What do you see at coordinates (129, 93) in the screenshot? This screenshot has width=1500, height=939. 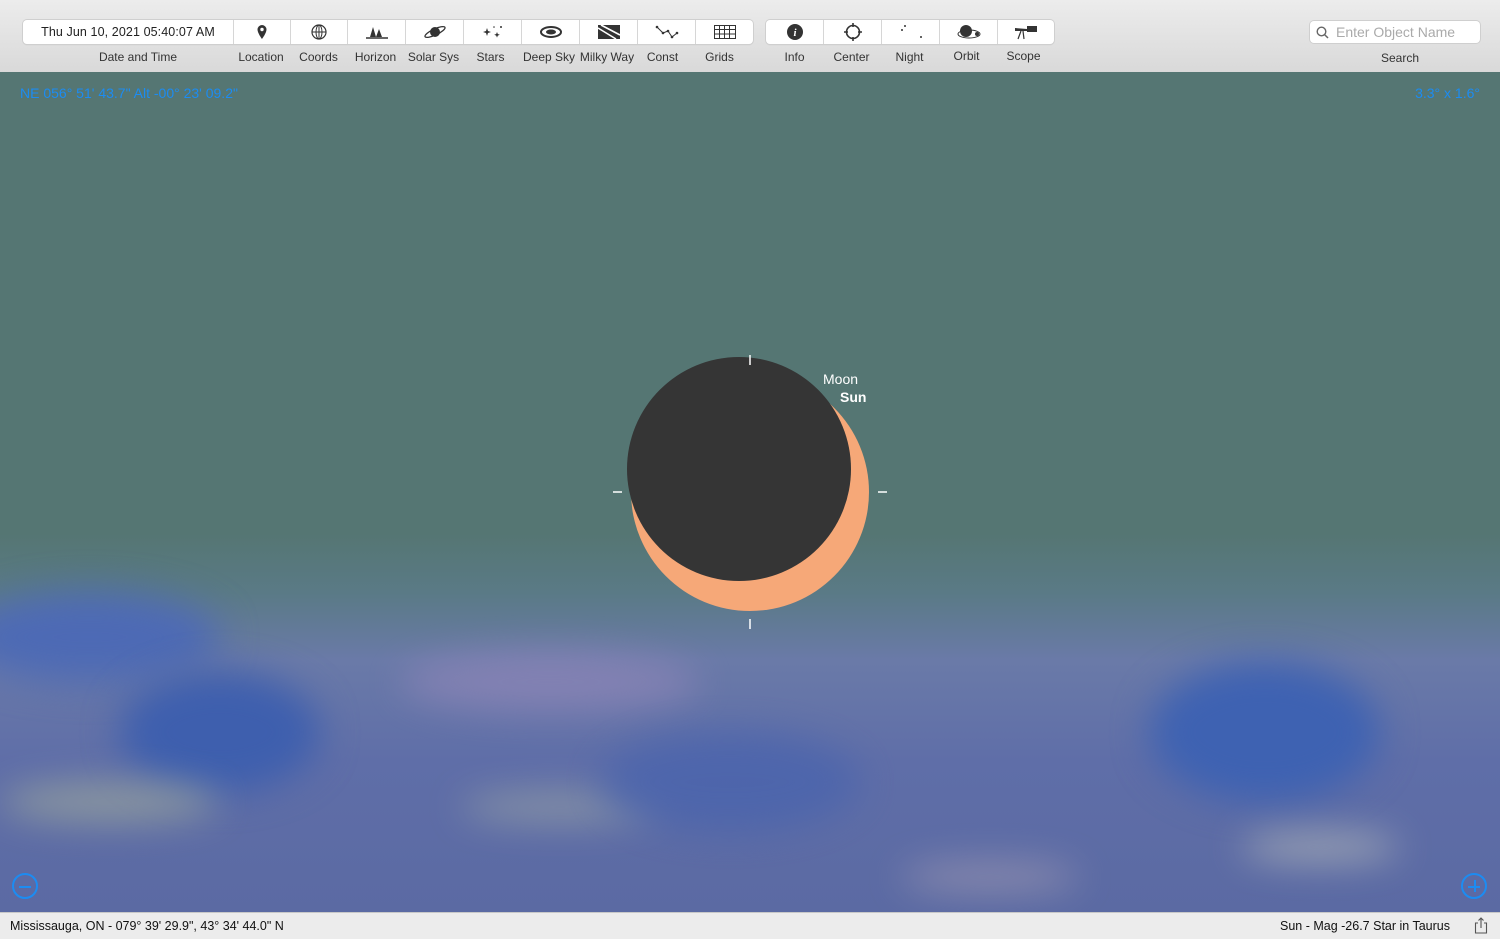 I see `pointer-coordinates: NE 056° 51' 43.7" Alt -00° 23' 09.2"` at bounding box center [129, 93].